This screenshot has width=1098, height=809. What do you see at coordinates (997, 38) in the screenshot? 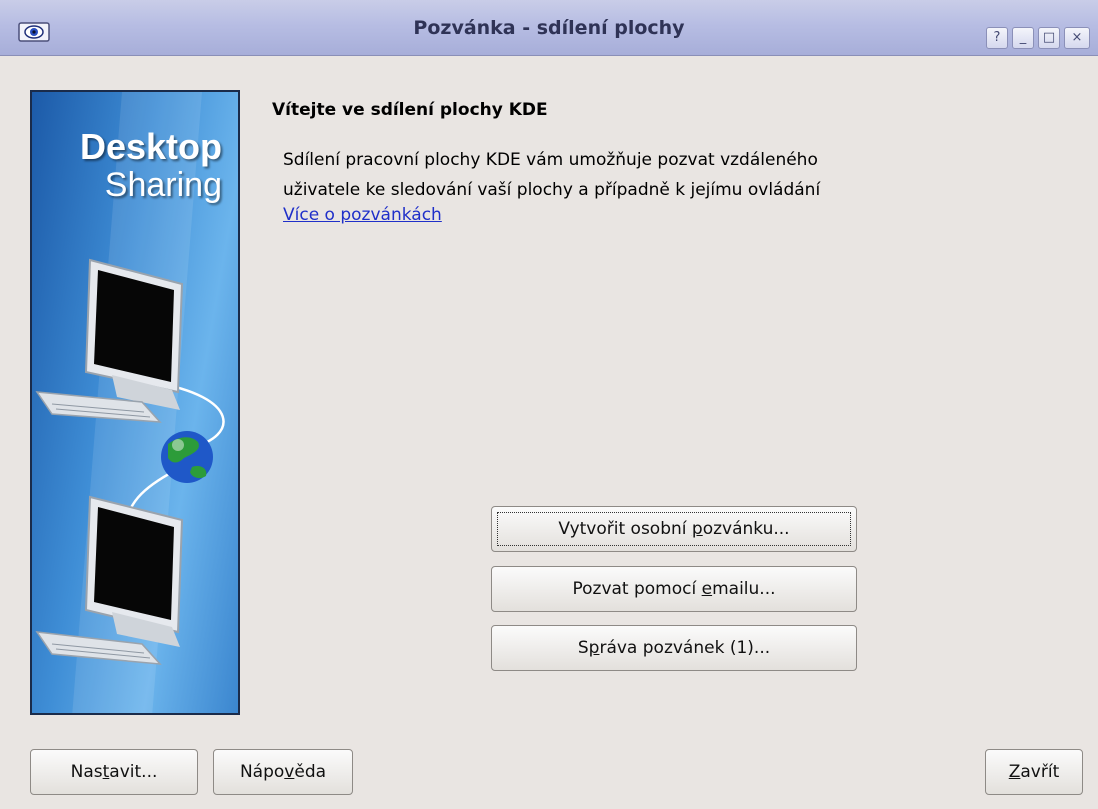
I see `help-titlebar-button: ?` at bounding box center [997, 38].